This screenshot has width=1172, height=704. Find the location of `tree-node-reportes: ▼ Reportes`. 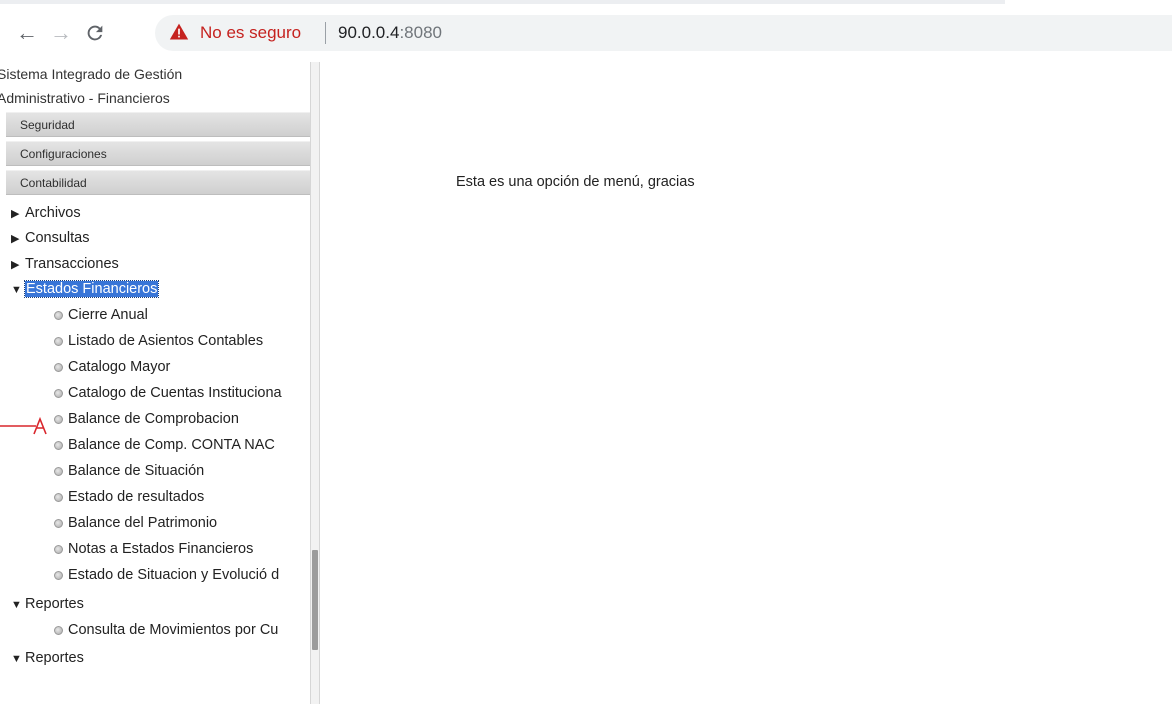

tree-node-reportes: ▼ Reportes is located at coordinates (47, 604).